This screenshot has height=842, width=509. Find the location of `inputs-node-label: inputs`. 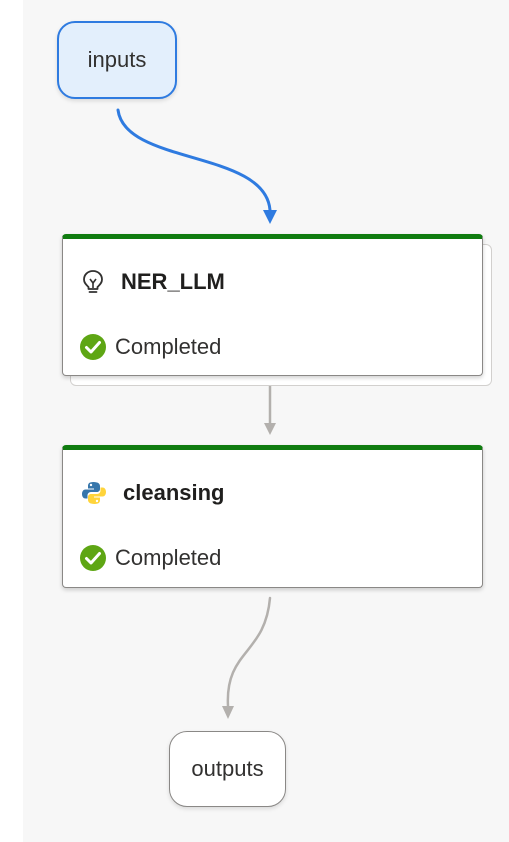

inputs-node-label: inputs is located at coordinates (117, 59).